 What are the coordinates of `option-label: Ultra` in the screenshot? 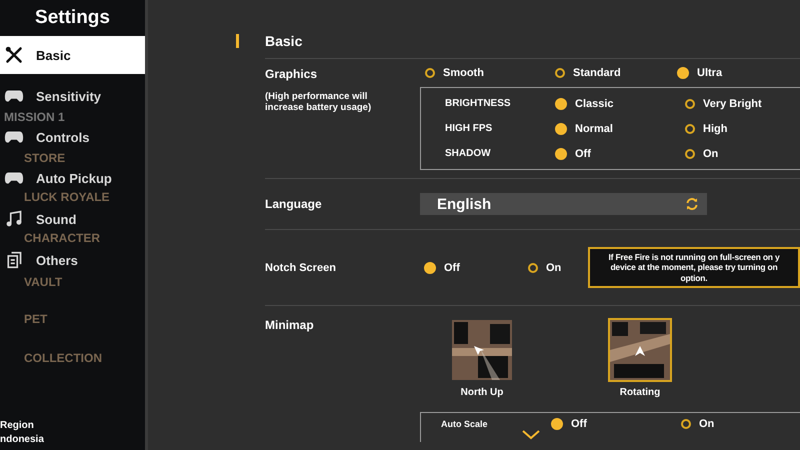 It's located at (709, 73).